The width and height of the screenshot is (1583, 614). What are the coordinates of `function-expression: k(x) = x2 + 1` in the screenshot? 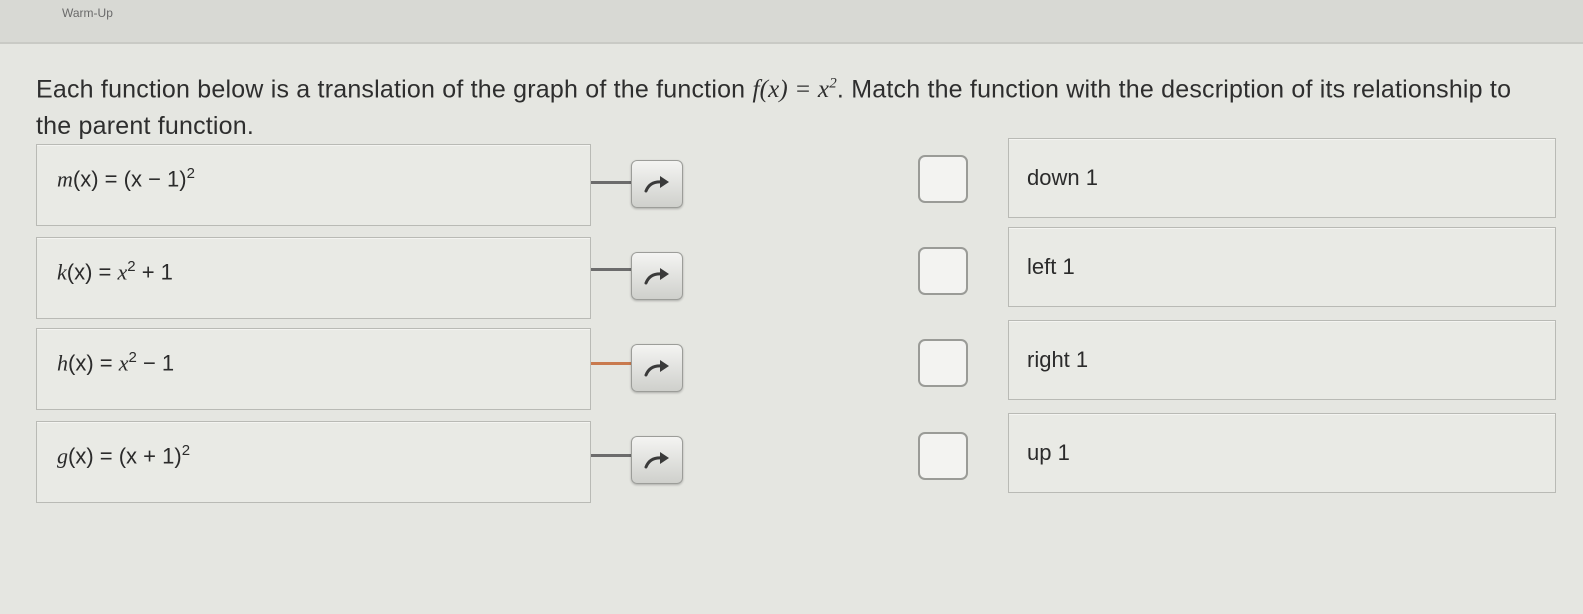 It's located at (115, 271).